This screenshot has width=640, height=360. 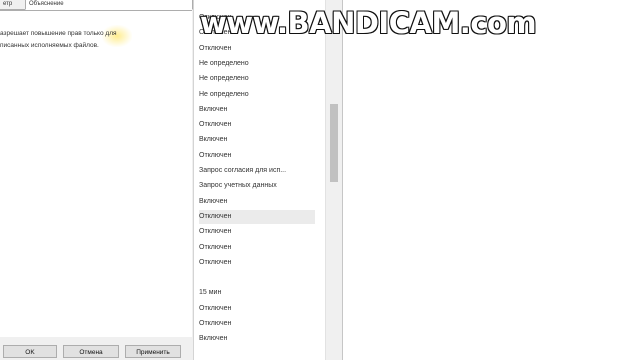 What do you see at coordinates (153, 351) in the screenshot?
I see `apply-button: Применить` at bounding box center [153, 351].